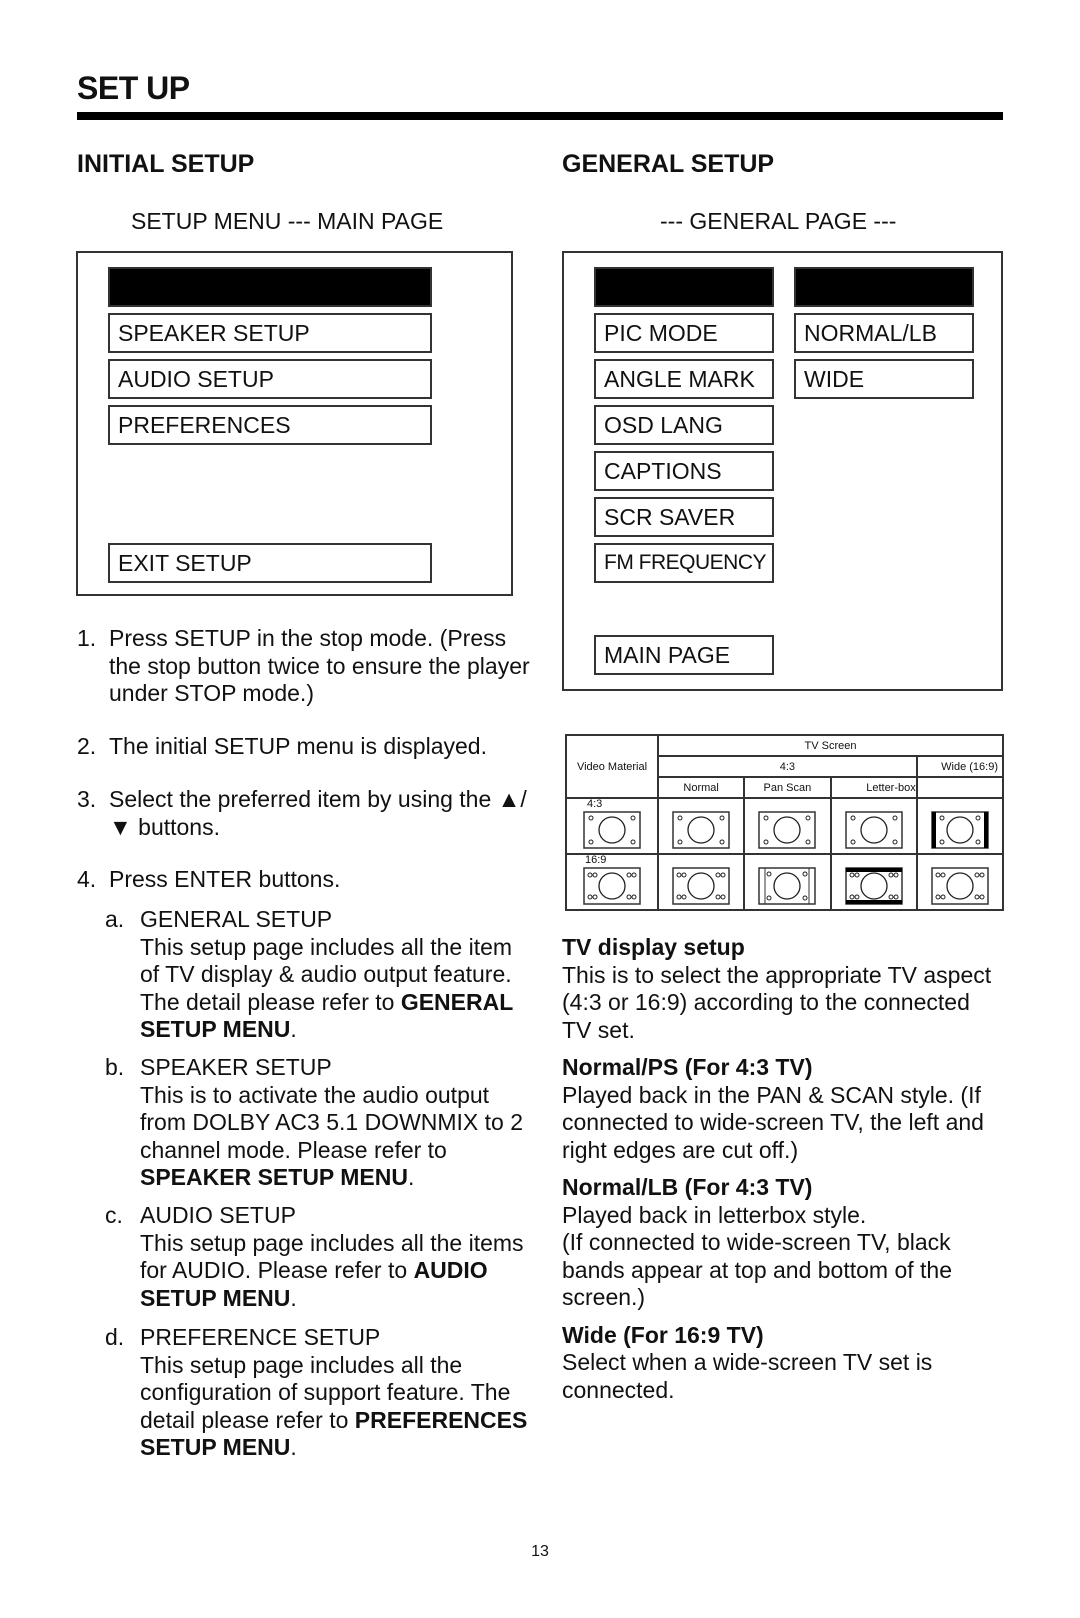  I want to click on step-4: 4. Press ENTER buttons., so click(209, 879).